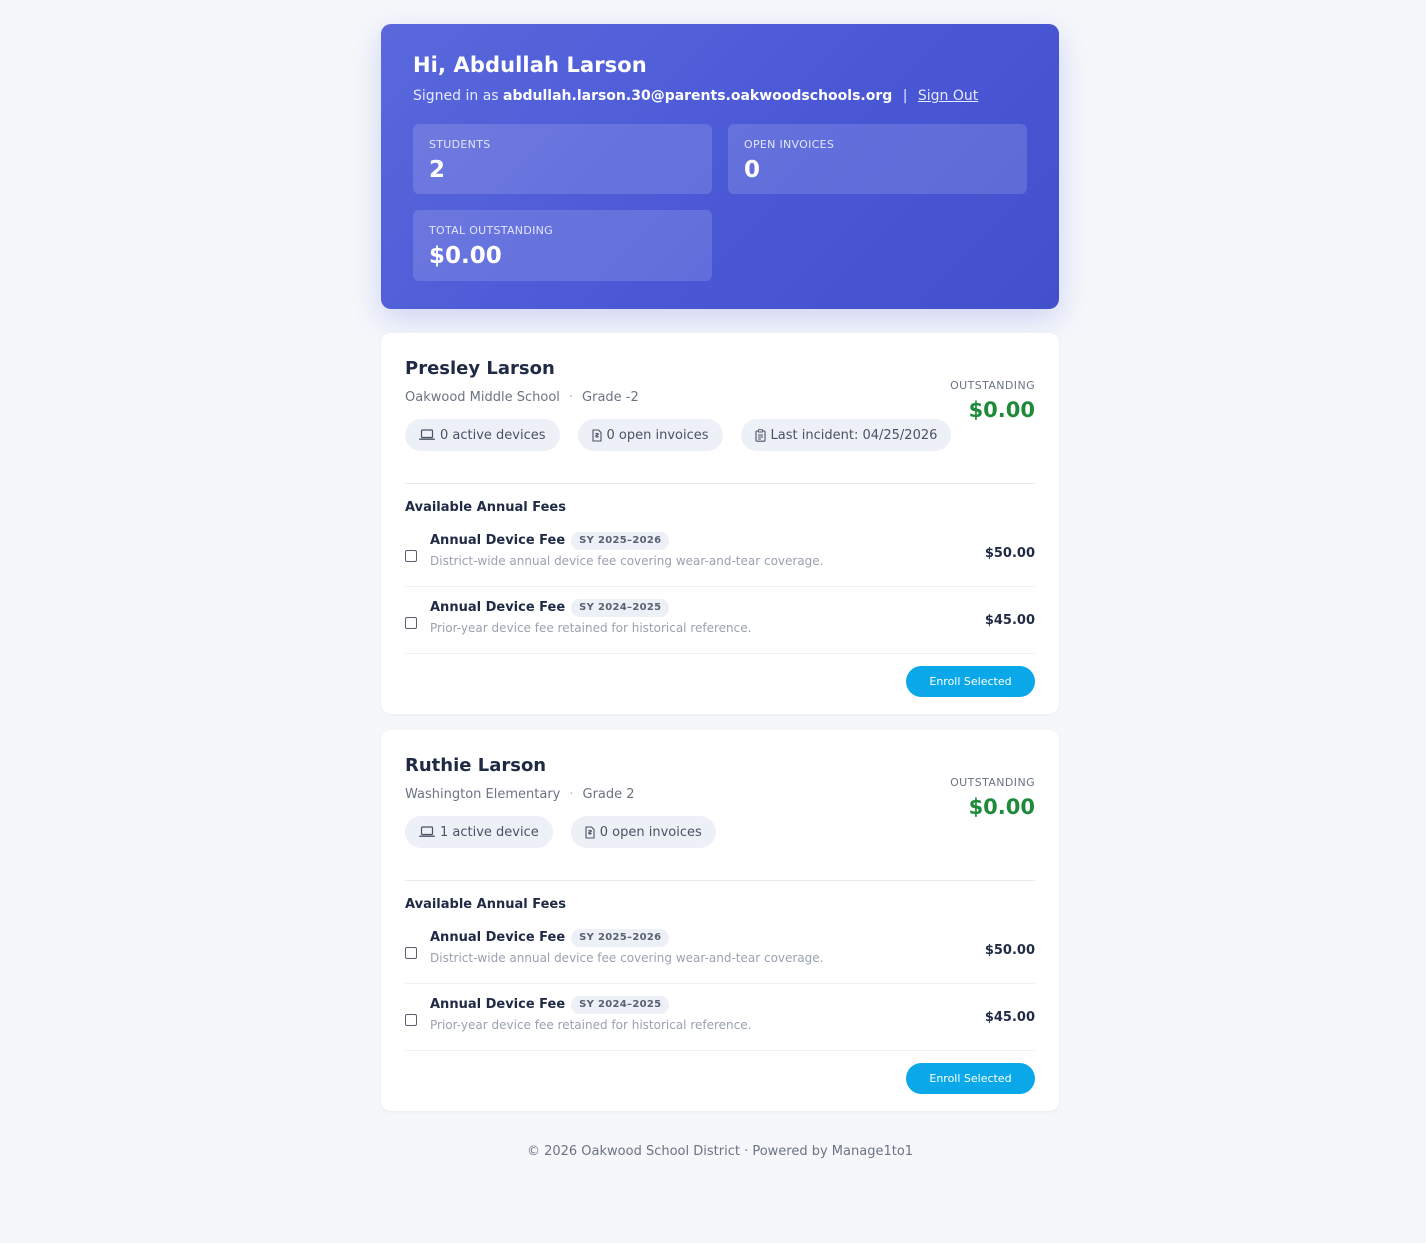 The height and width of the screenshot is (1243, 1426). I want to click on student-grade: Grade 2, so click(608, 794).